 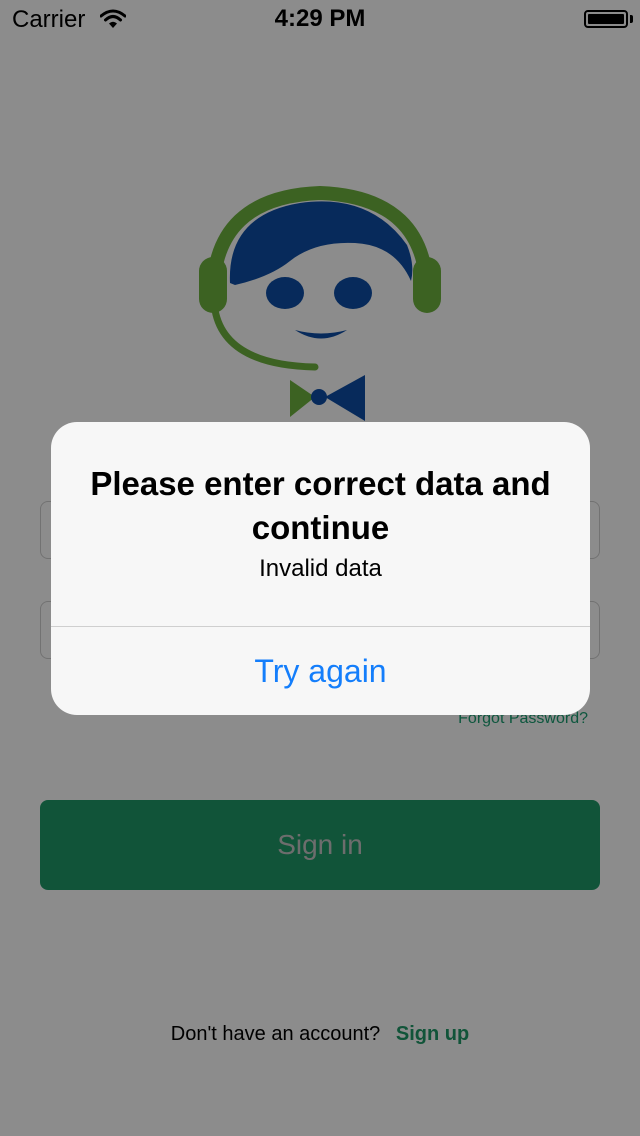 What do you see at coordinates (320, 505) in the screenshot?
I see `alert-title: Please enter correct data and continue` at bounding box center [320, 505].